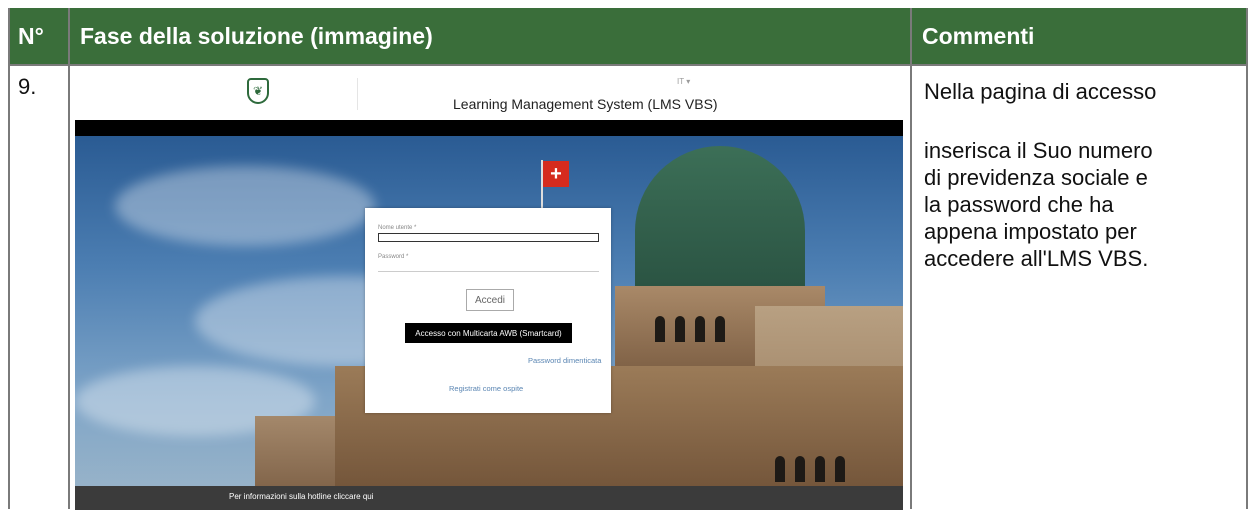 The height and width of the screenshot is (512, 1257). Describe the element at coordinates (564, 360) in the screenshot. I see `forgot-password-link: Password dimenticata` at that location.